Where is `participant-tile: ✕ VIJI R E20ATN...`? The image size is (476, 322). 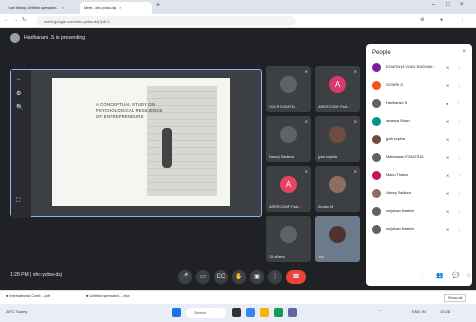 participant-tile: ✕ VIJI R E20ATN... is located at coordinates (288, 89).